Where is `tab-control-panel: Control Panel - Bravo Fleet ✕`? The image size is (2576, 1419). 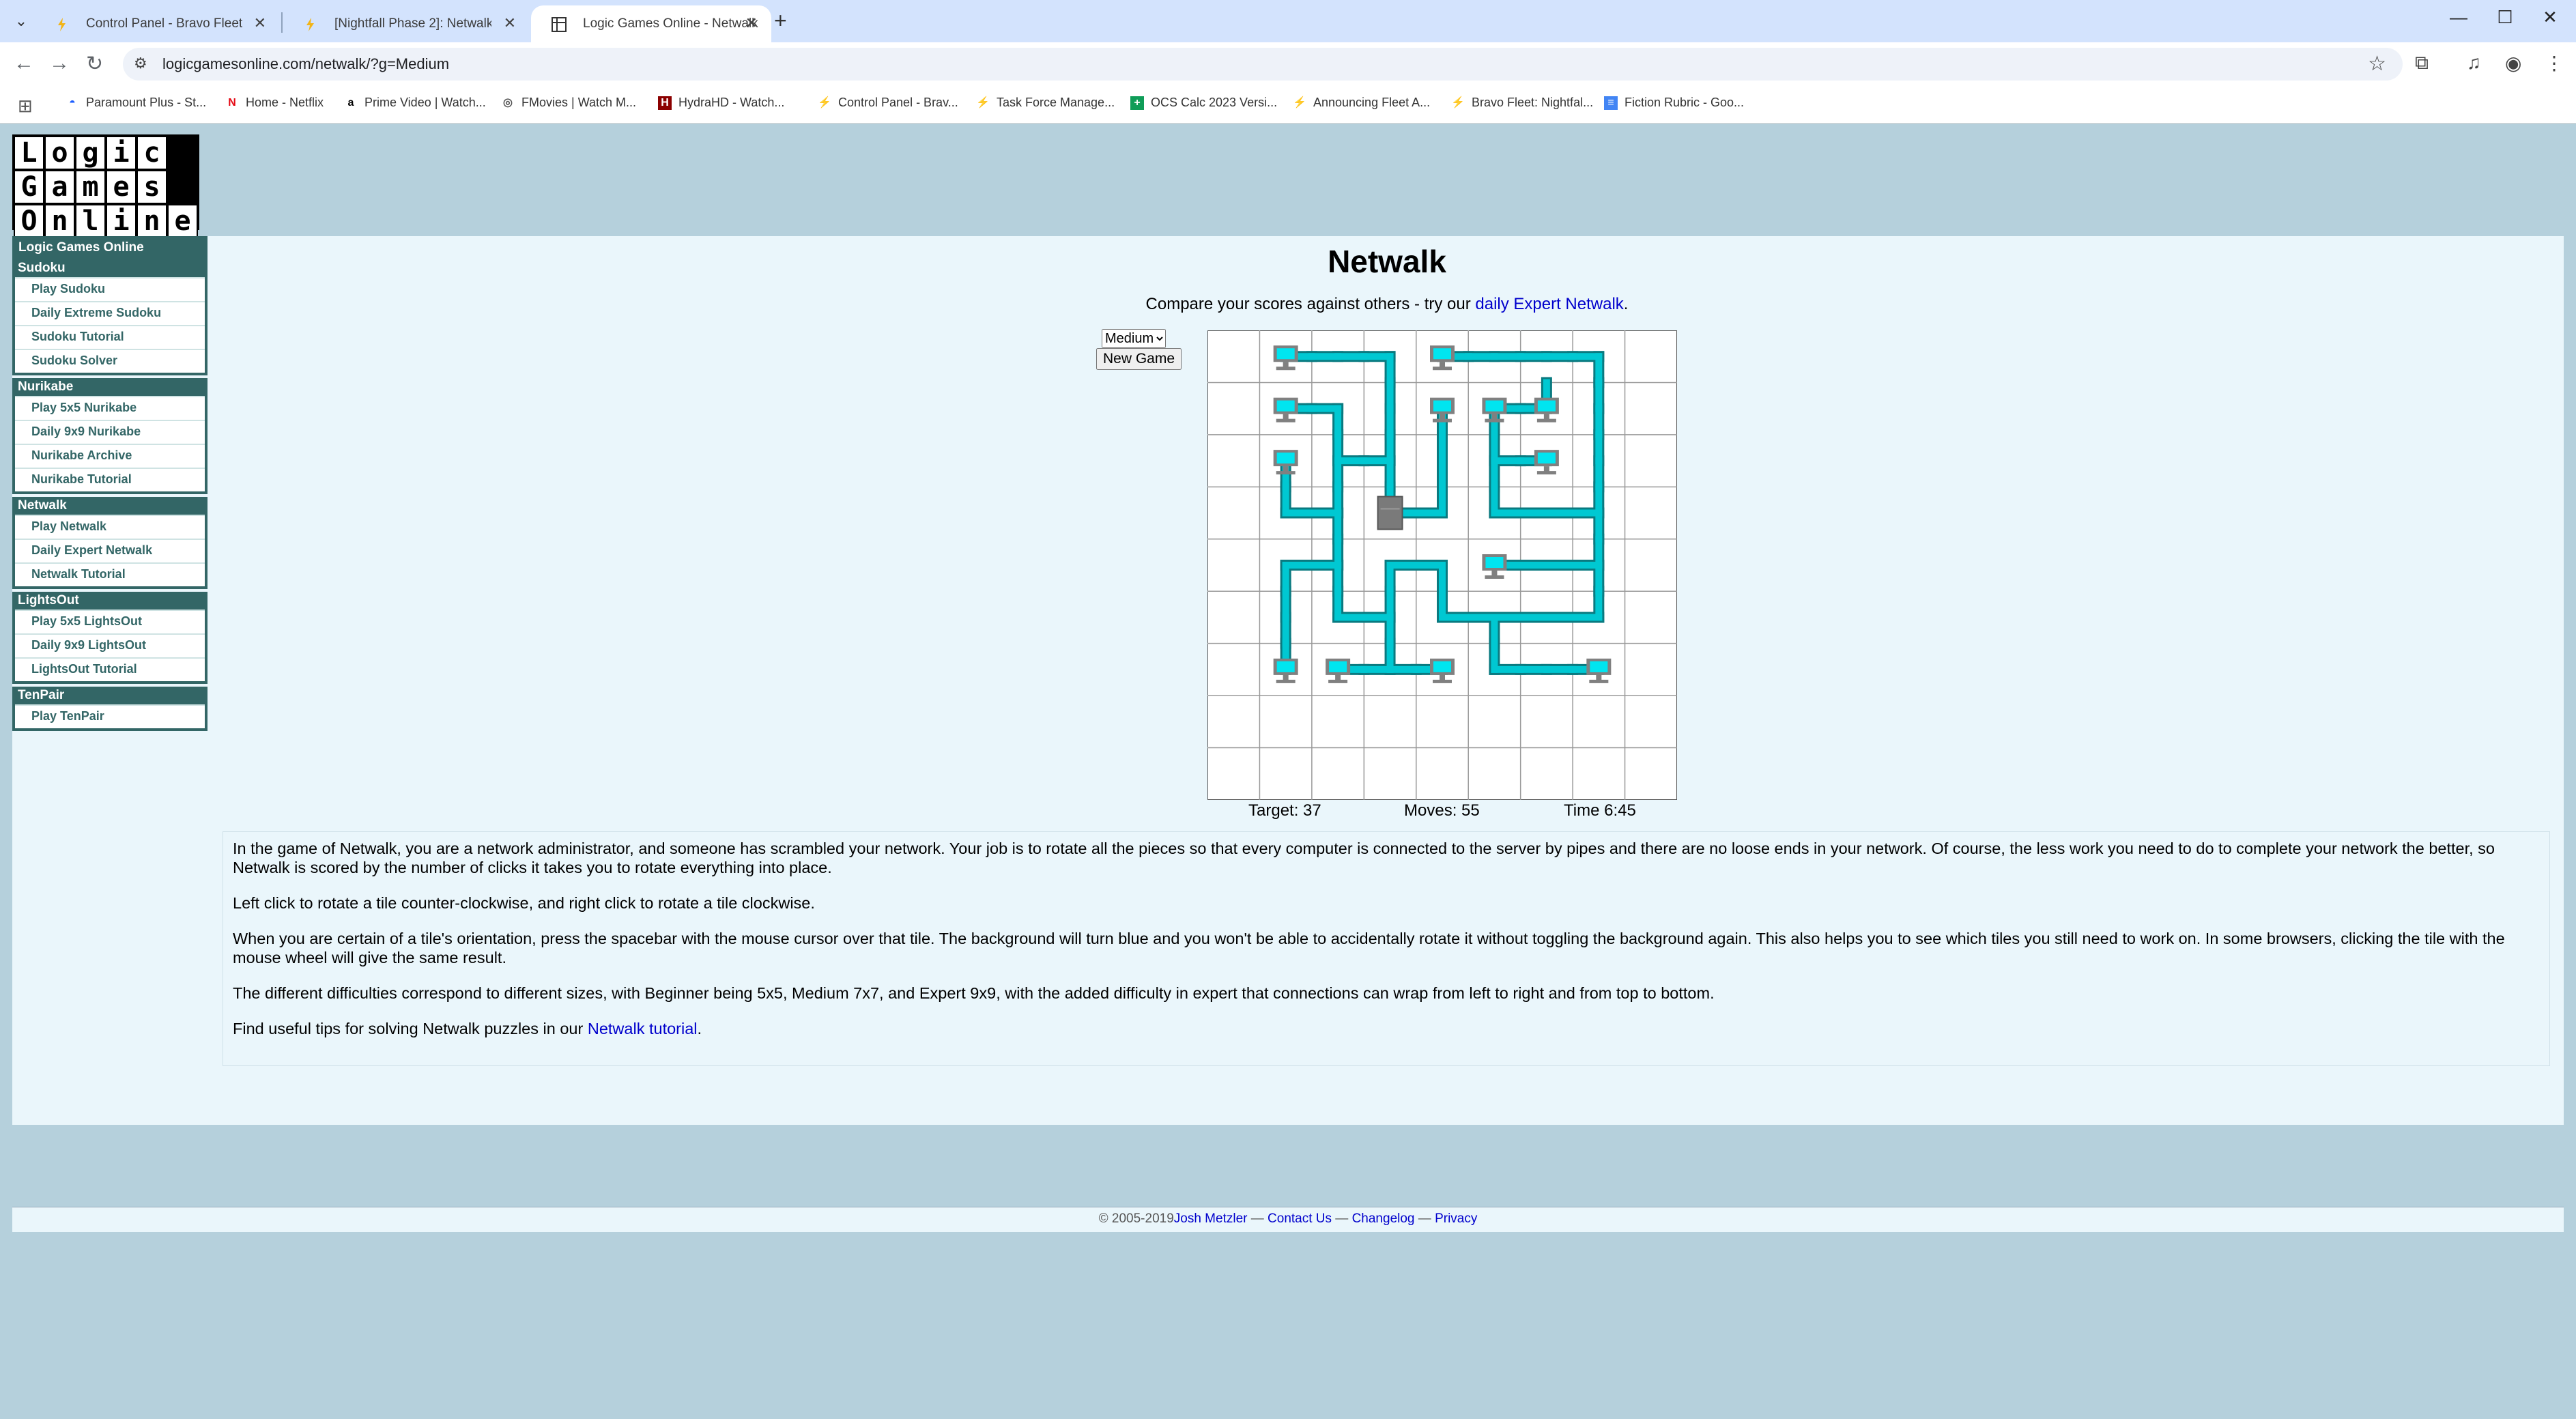
tab-control-panel: Control Panel - Bravo Fleet ✕ is located at coordinates (157, 23).